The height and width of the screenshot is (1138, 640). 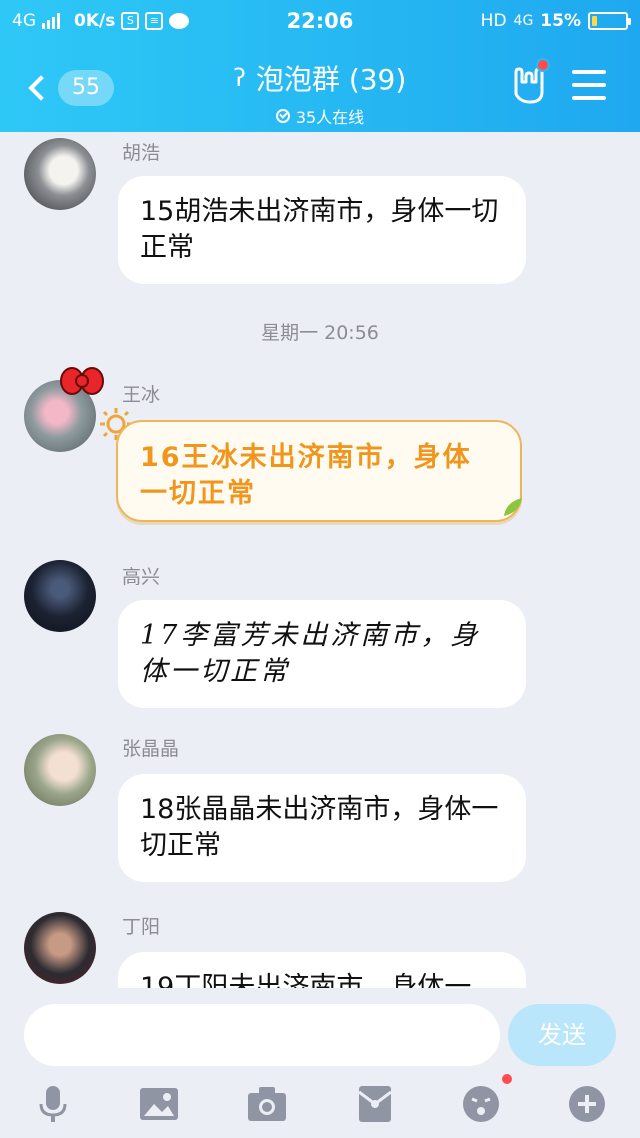 What do you see at coordinates (141, 153) in the screenshot?
I see `sender-name: 胡浩` at bounding box center [141, 153].